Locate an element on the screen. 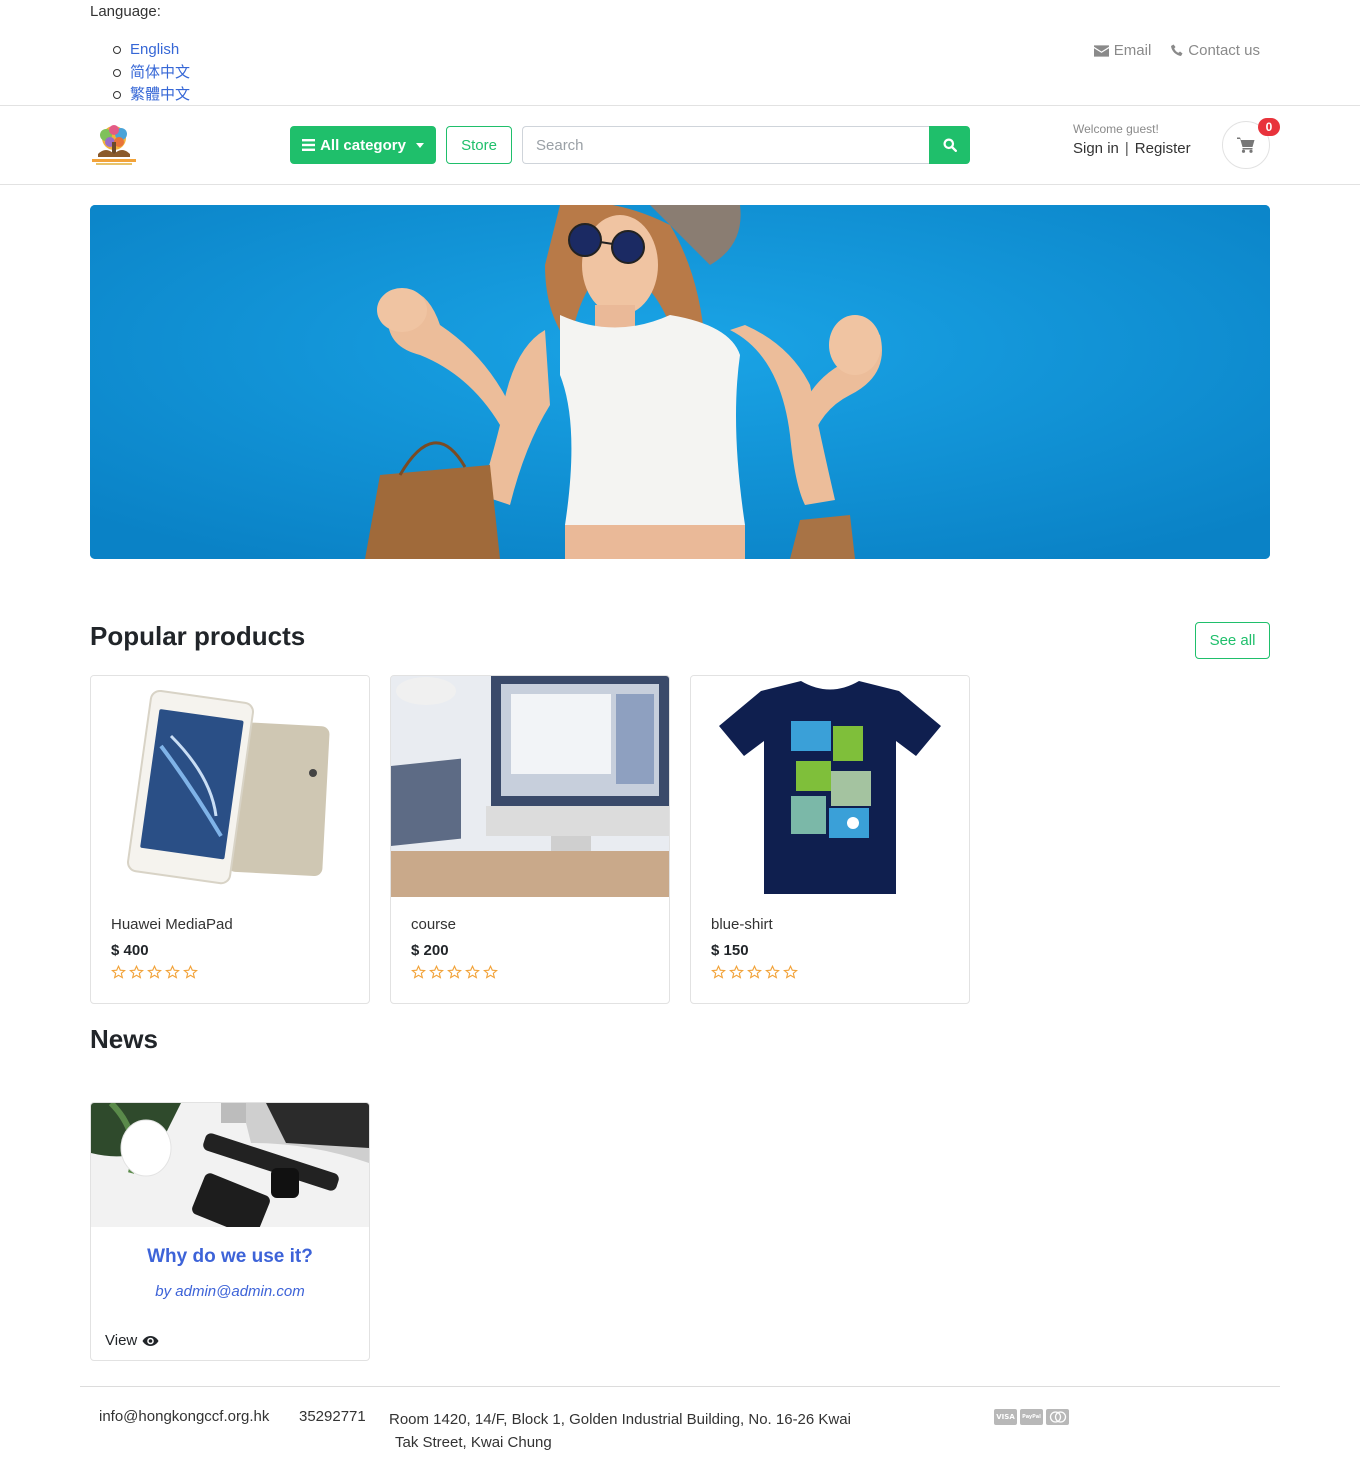 The height and width of the screenshot is (1474, 1360). paypal-icon: PayPal is located at coordinates (1031, 1417).